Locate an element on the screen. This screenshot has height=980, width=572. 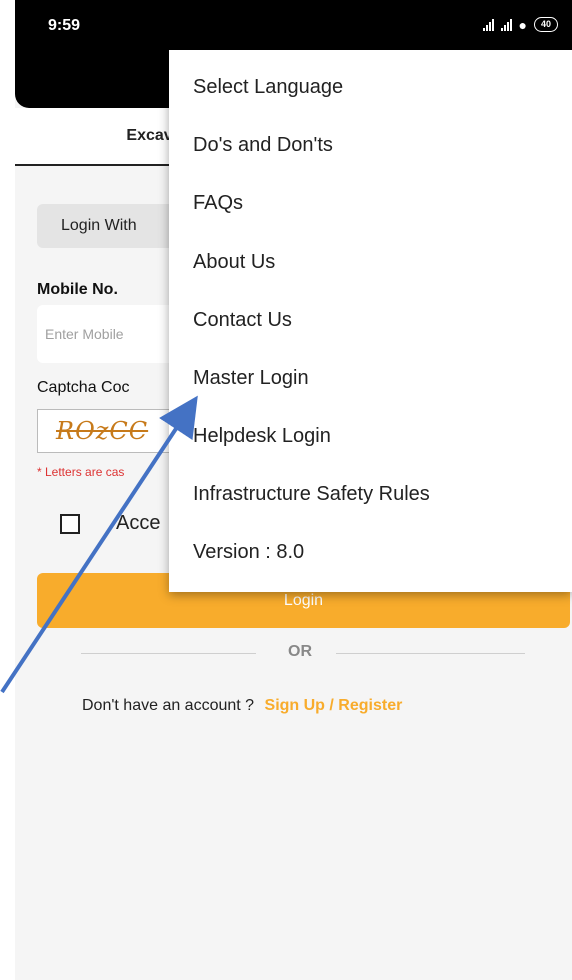
annotation-arrow is located at coordinates (99, 544).